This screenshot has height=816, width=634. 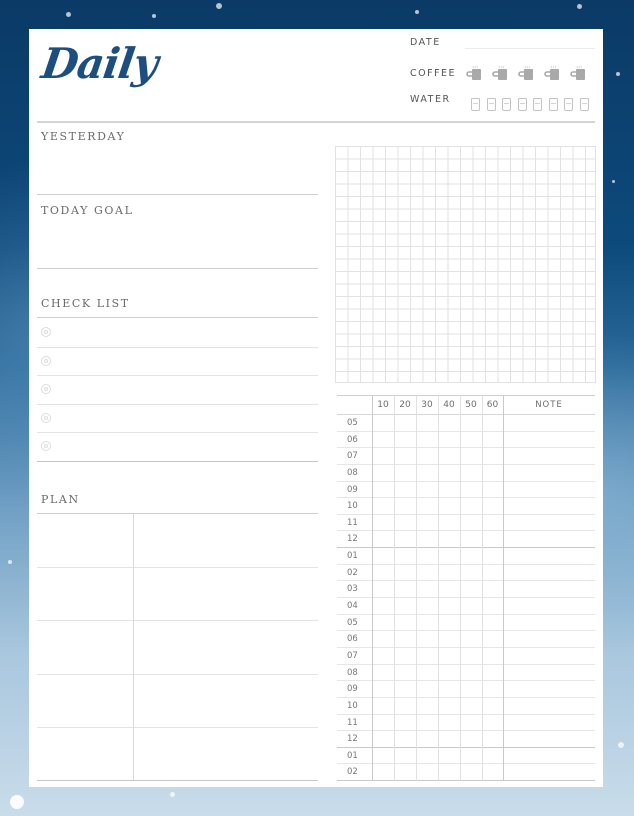 I want to click on time-table-row: 06, so click(x=466, y=440).